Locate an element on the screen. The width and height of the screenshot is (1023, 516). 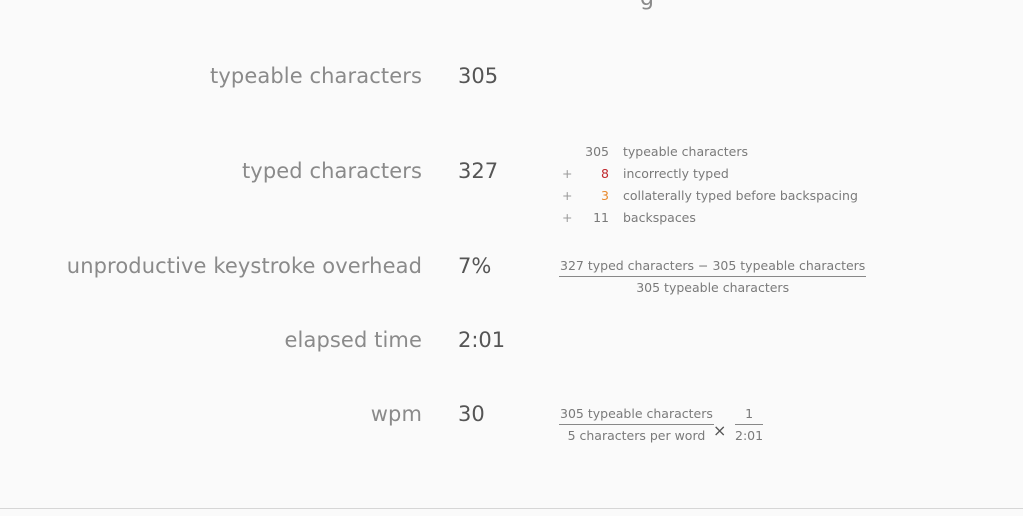
multiply-operator: × is located at coordinates (720, 430).